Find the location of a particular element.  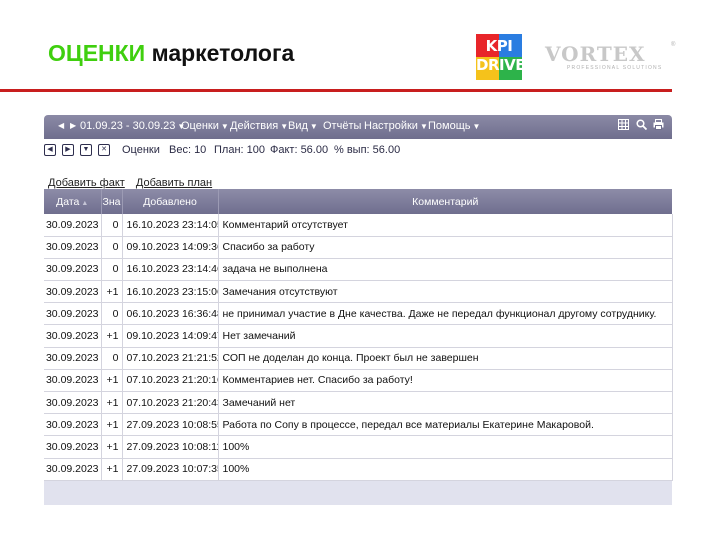

menu-view-label: Вид is located at coordinates (298, 126).